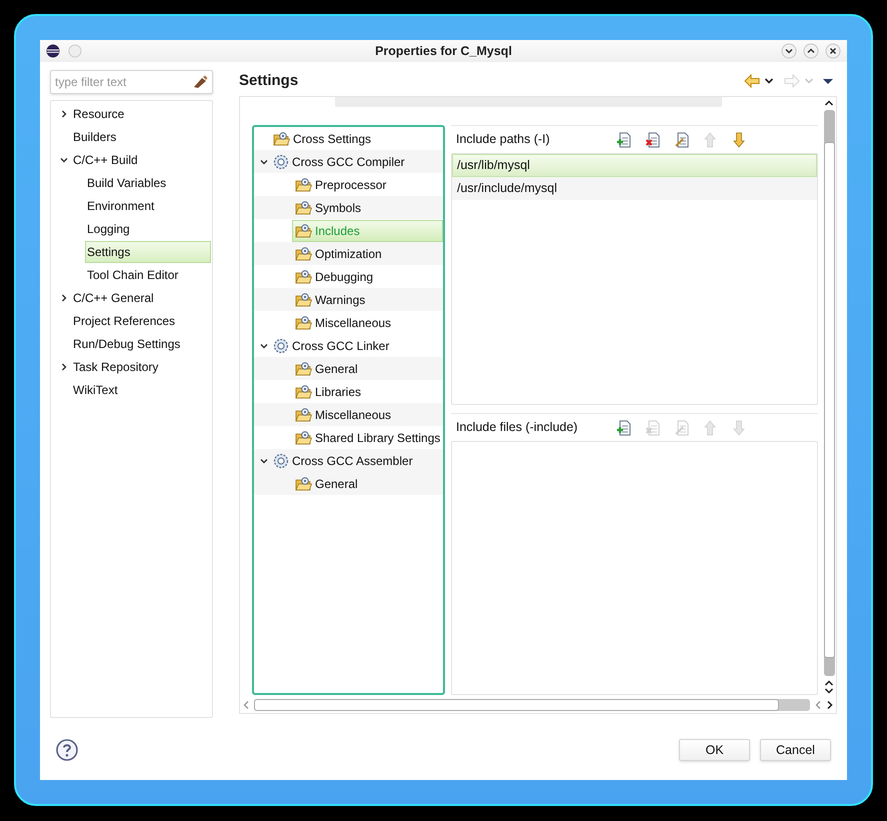 This screenshot has height=821, width=887. Describe the element at coordinates (634, 165) in the screenshot. I see `list-item: /usr/lib/mysql` at that location.